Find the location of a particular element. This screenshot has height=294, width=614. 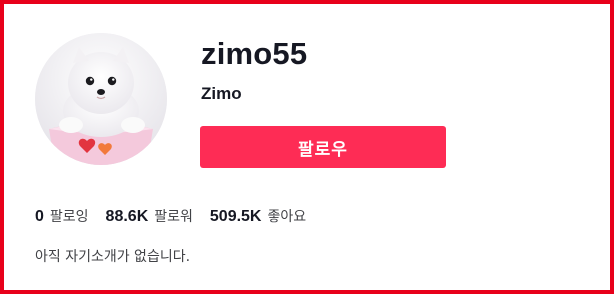

avatar is located at coordinates (101, 99).